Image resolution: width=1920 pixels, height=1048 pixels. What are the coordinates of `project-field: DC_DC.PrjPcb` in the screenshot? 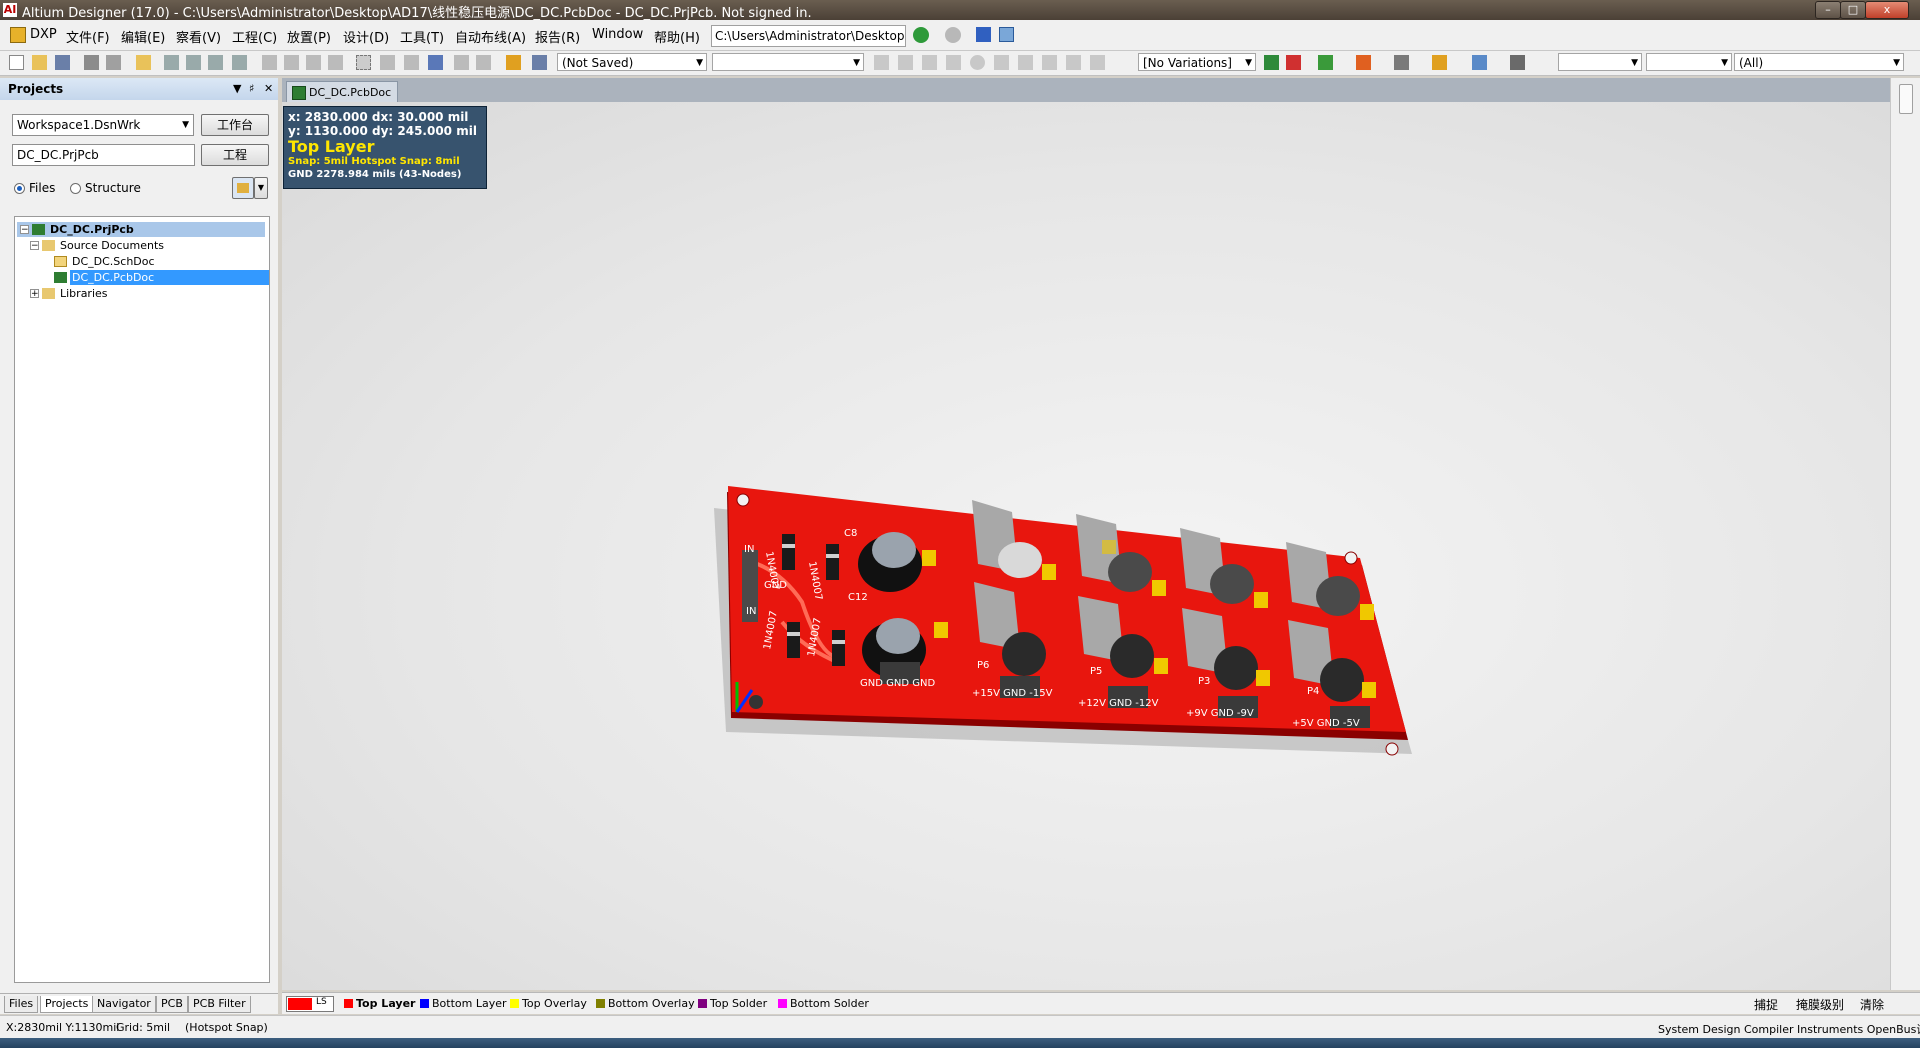 It's located at (103, 155).